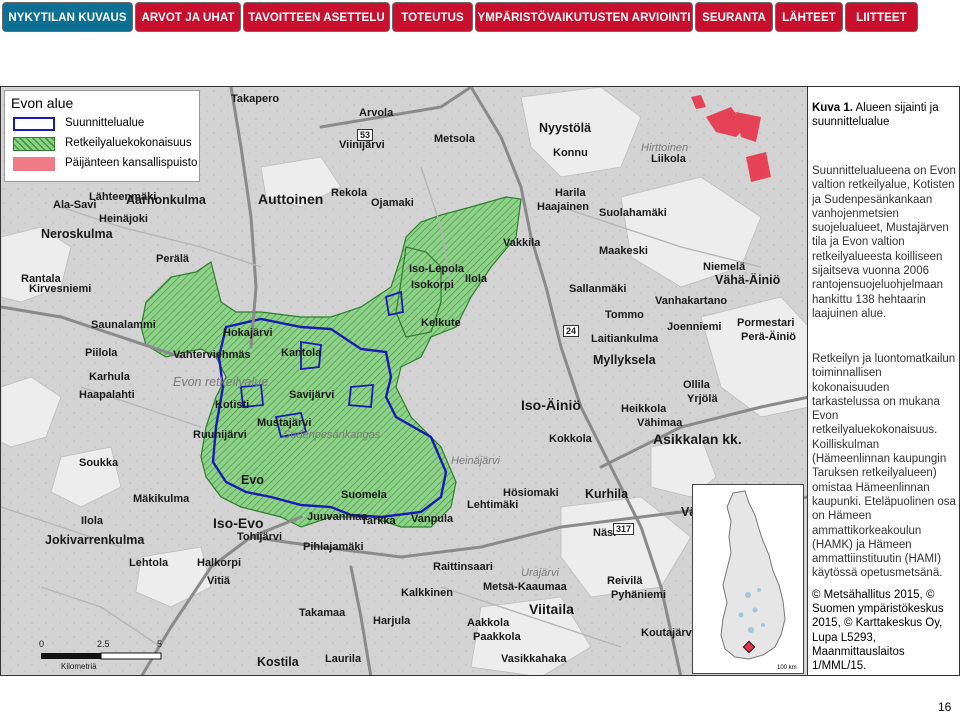  What do you see at coordinates (364, 495) in the screenshot?
I see `place-label: Suomela` at bounding box center [364, 495].